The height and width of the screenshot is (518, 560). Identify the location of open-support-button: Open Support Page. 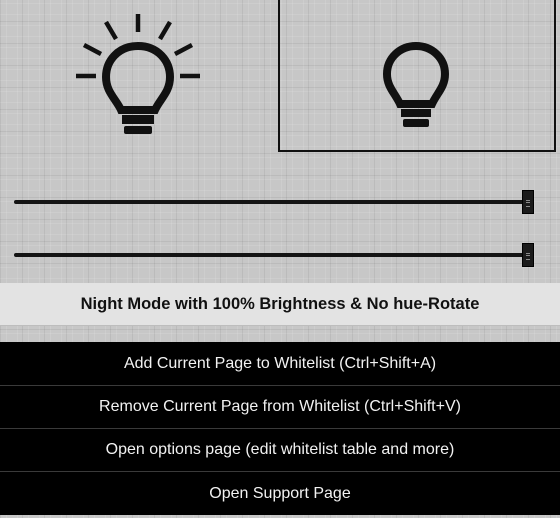
(280, 493).